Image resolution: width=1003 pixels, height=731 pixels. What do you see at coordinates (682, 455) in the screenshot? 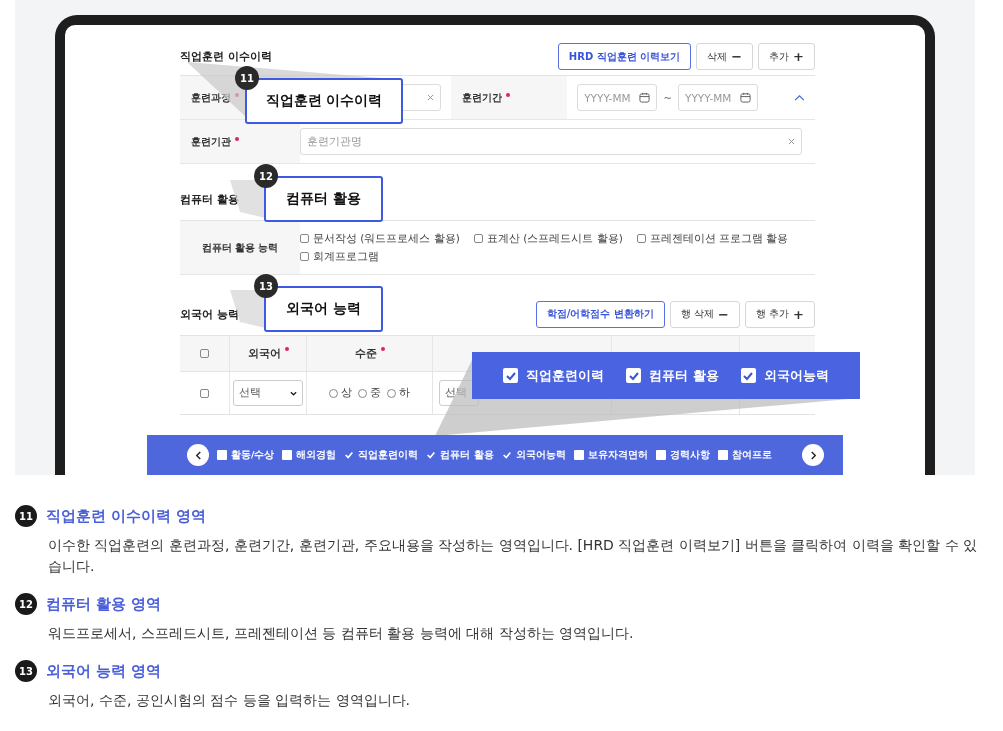
I see `section-toggle: 경력사항` at bounding box center [682, 455].